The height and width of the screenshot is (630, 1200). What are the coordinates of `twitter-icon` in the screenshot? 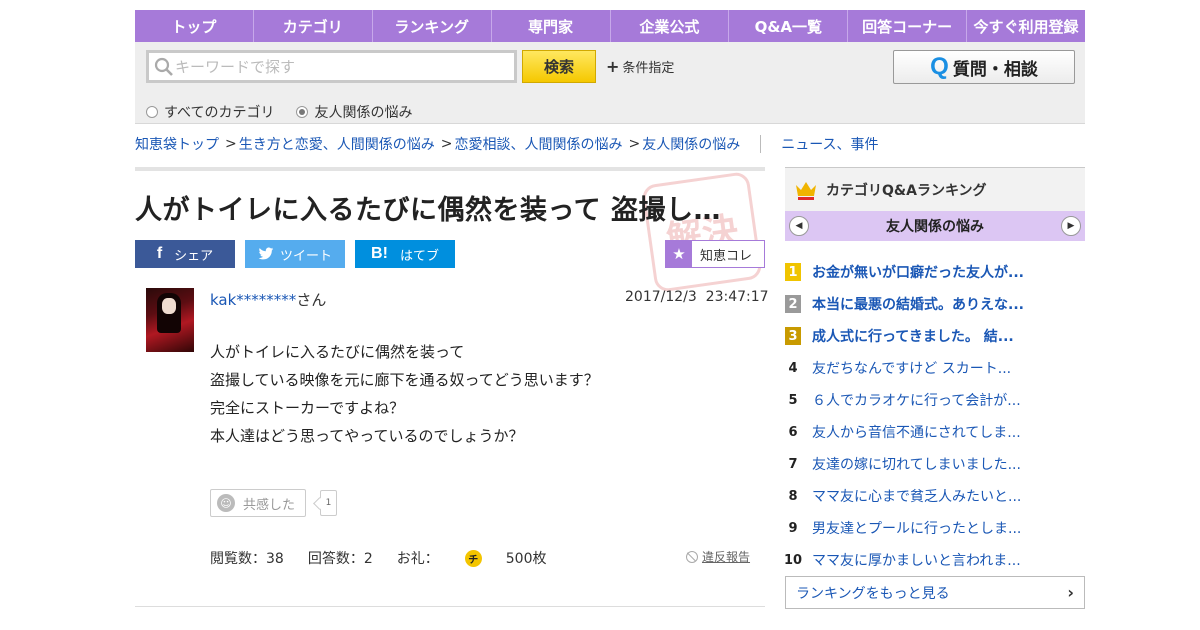 It's located at (266, 253).